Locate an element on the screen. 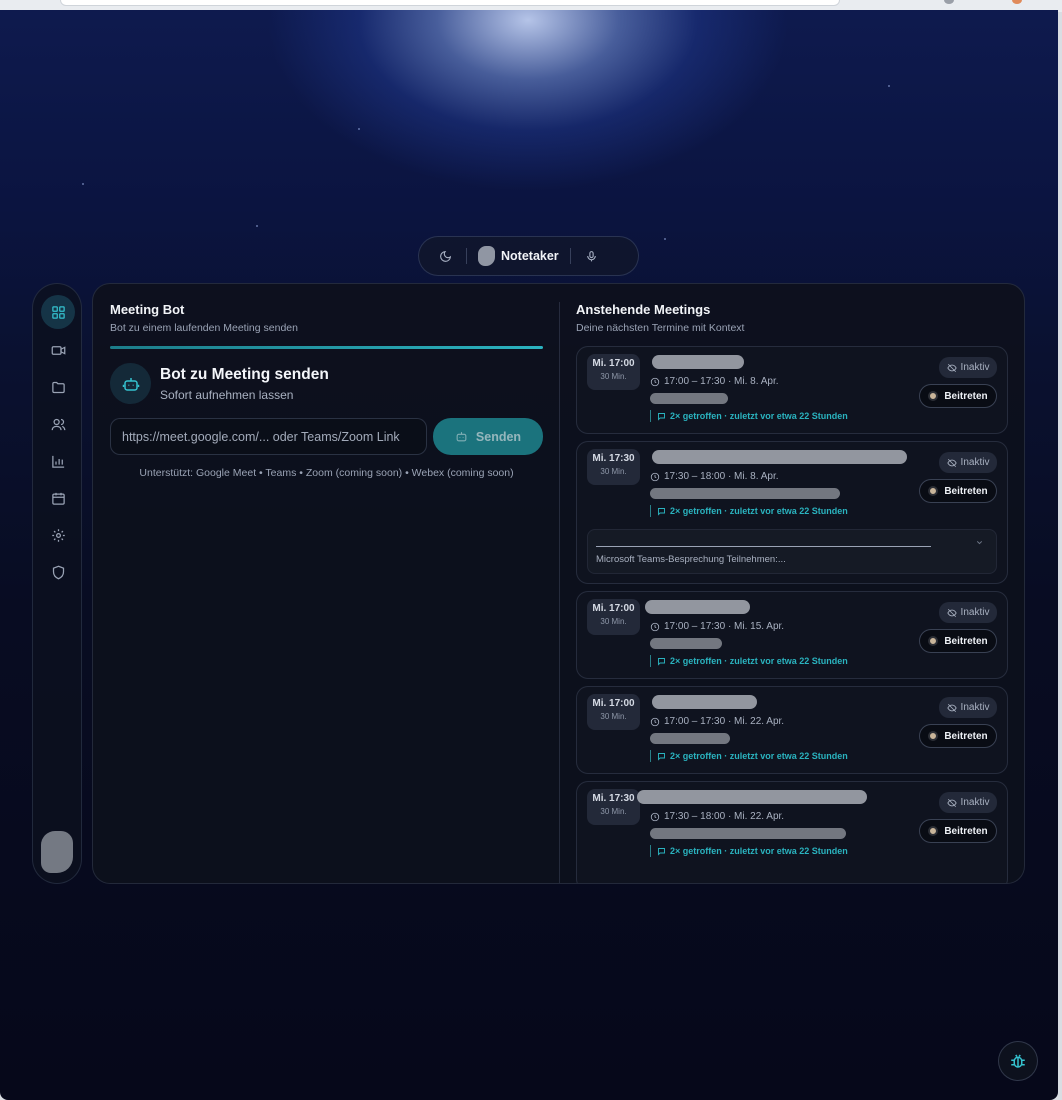 The height and width of the screenshot is (1100, 1062). settings-icon is located at coordinates (58, 535).